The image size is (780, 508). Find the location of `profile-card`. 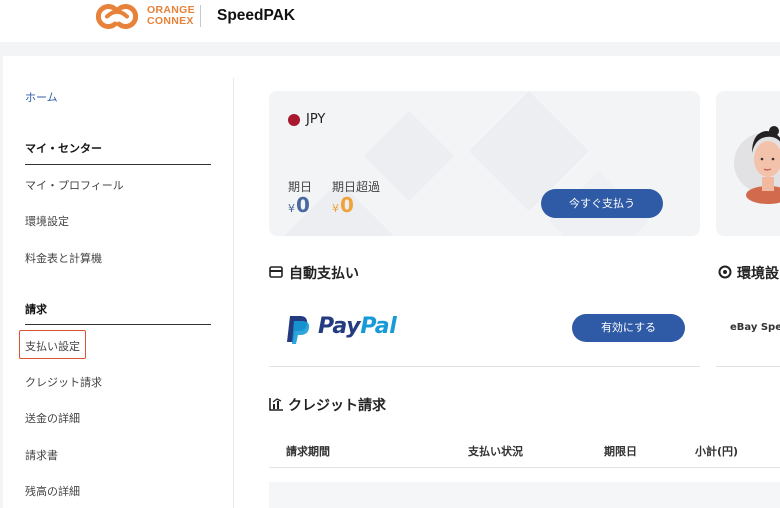

profile-card is located at coordinates (748, 163).